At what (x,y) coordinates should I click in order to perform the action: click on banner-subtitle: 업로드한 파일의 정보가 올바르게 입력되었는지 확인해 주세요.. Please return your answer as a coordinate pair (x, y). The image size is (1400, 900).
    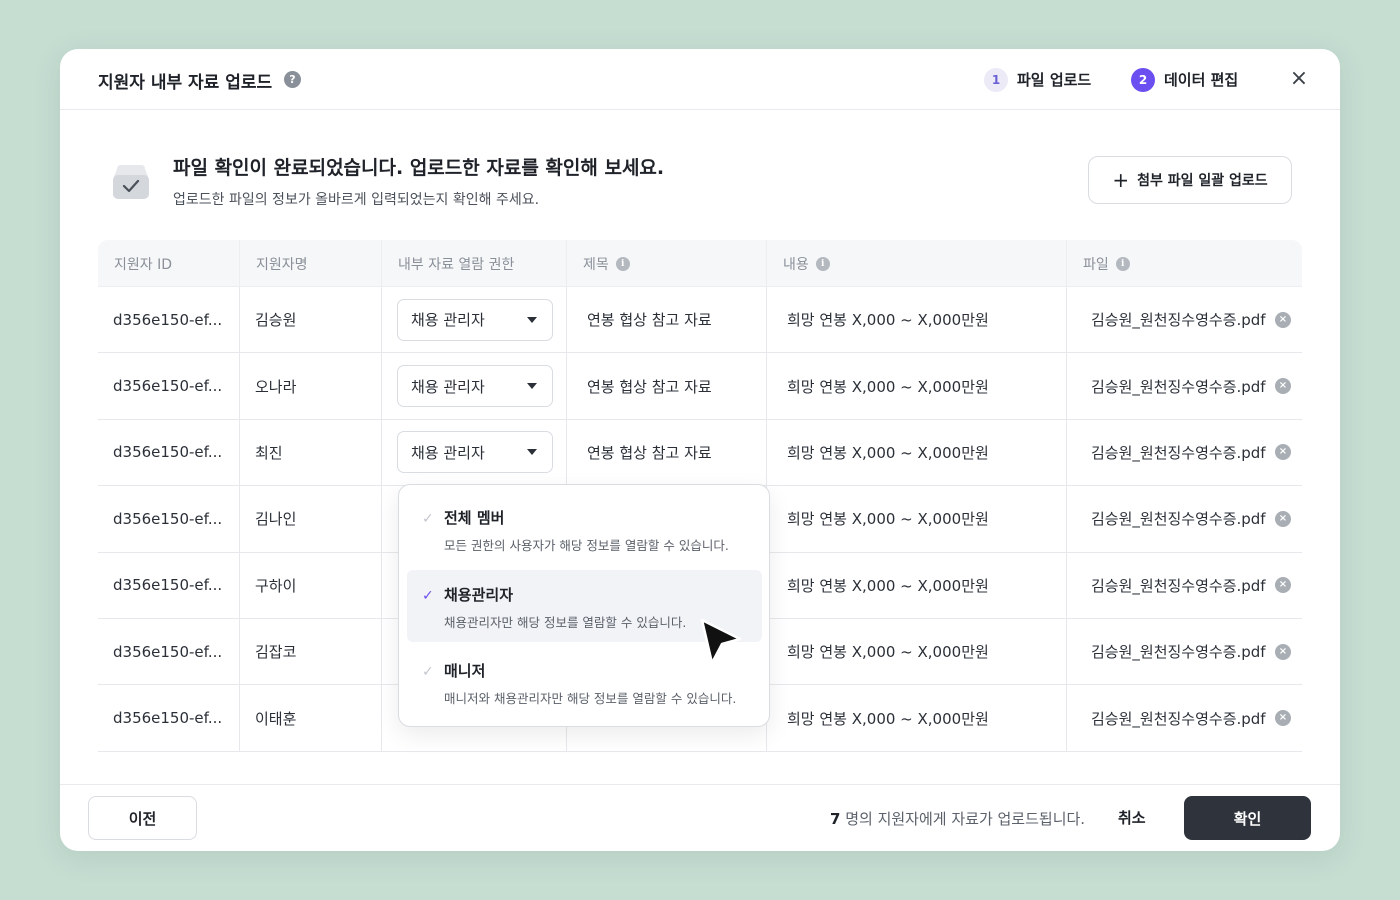
    Looking at the image, I should click on (356, 200).